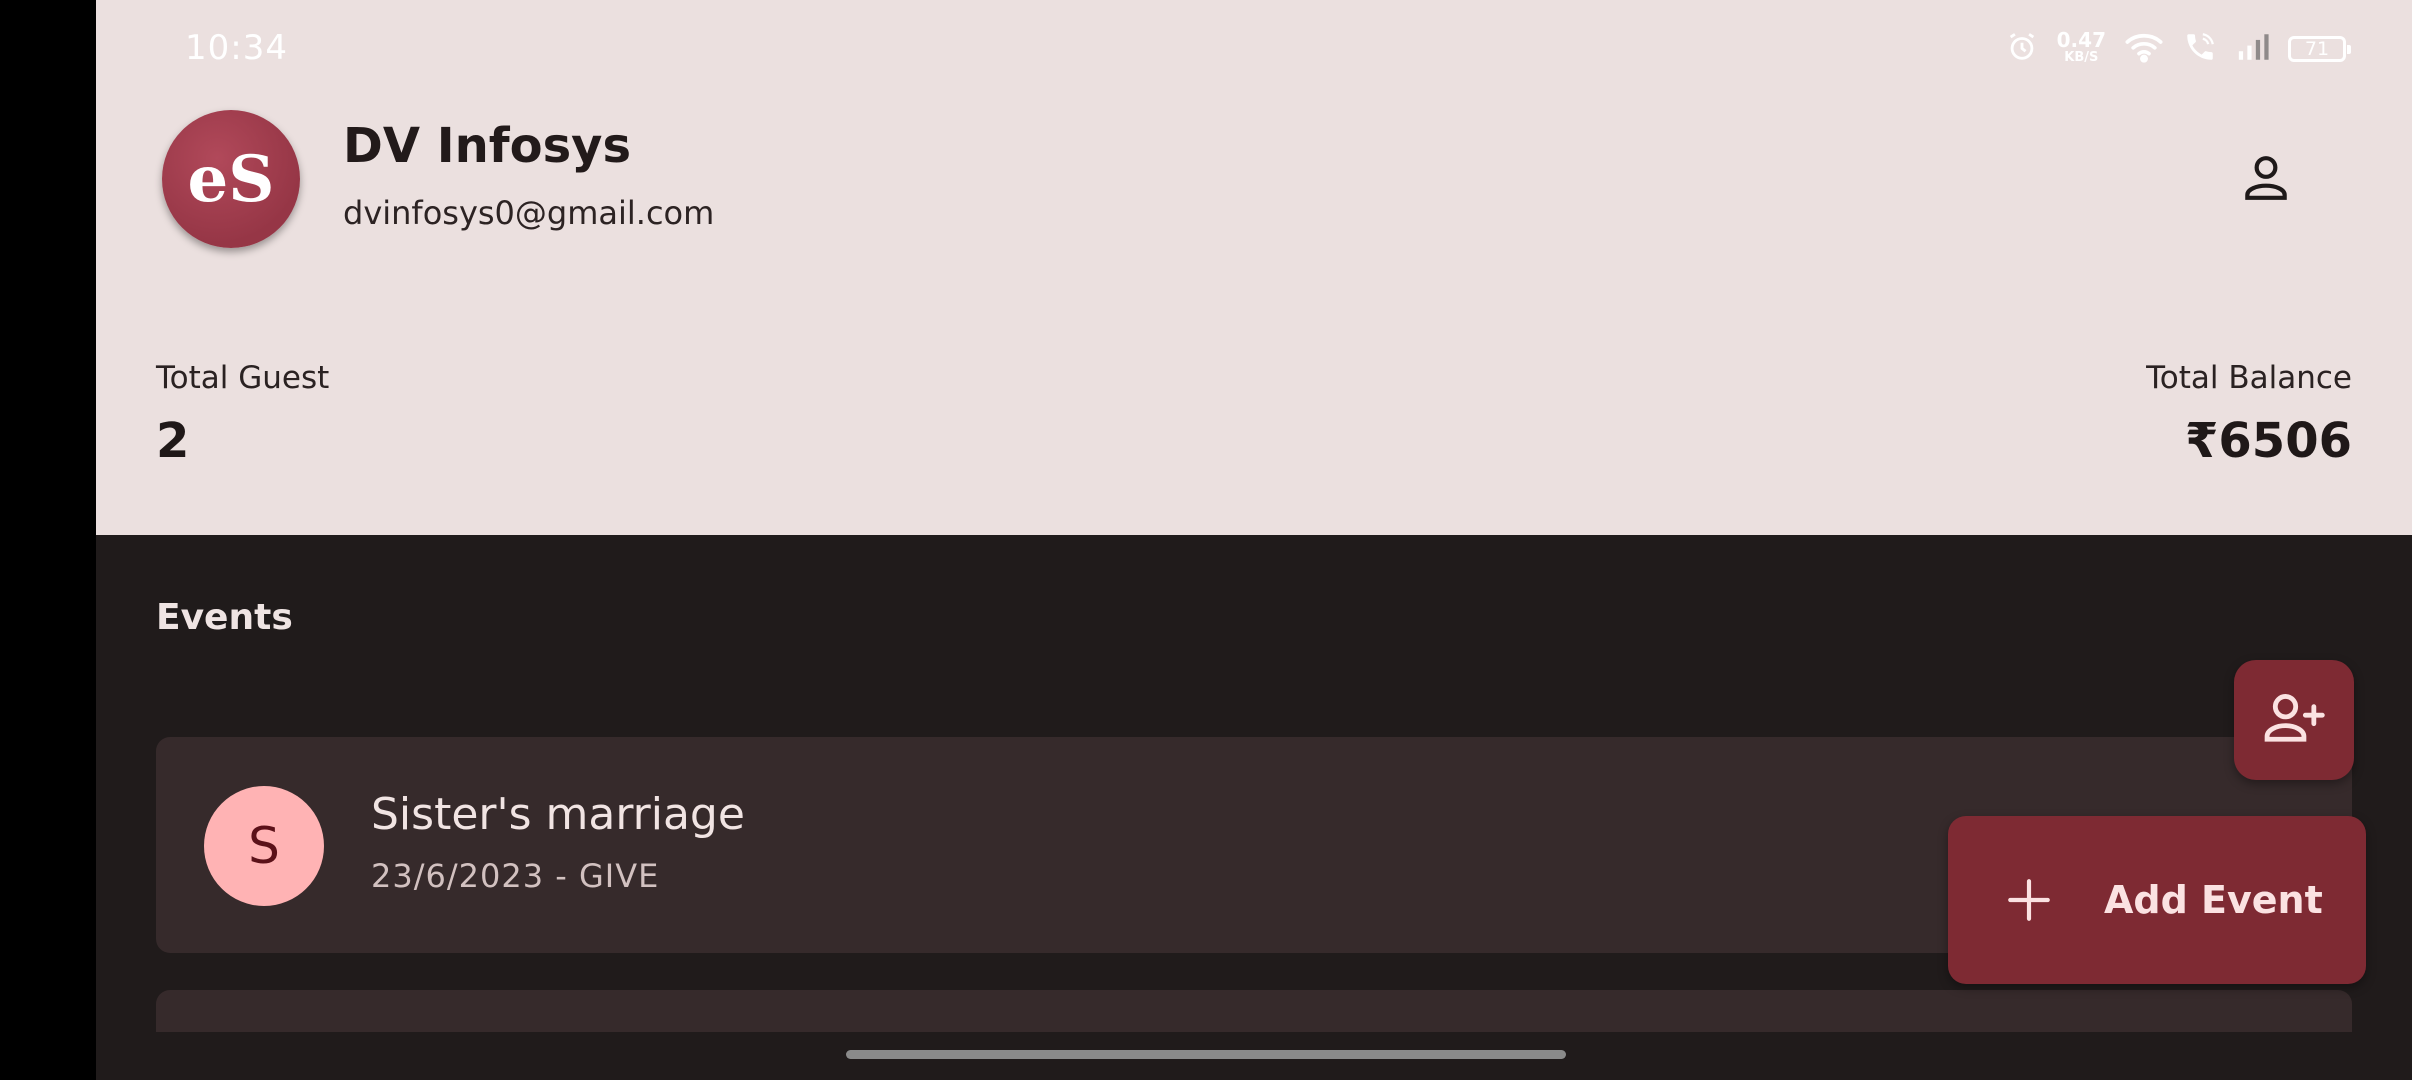  What do you see at coordinates (2178, 49) in the screenshot?
I see `status-icons: 0.47 KB/S 71` at bounding box center [2178, 49].